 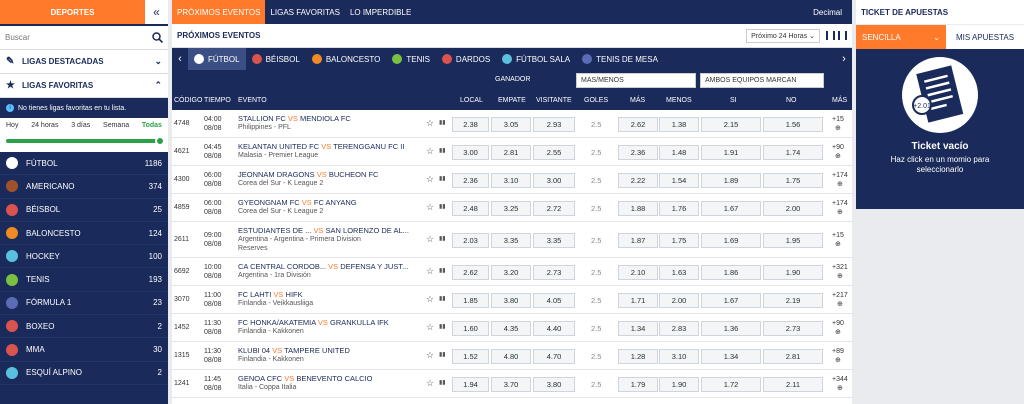 I want to click on scroll-right-icon: ›, so click(x=844, y=59).